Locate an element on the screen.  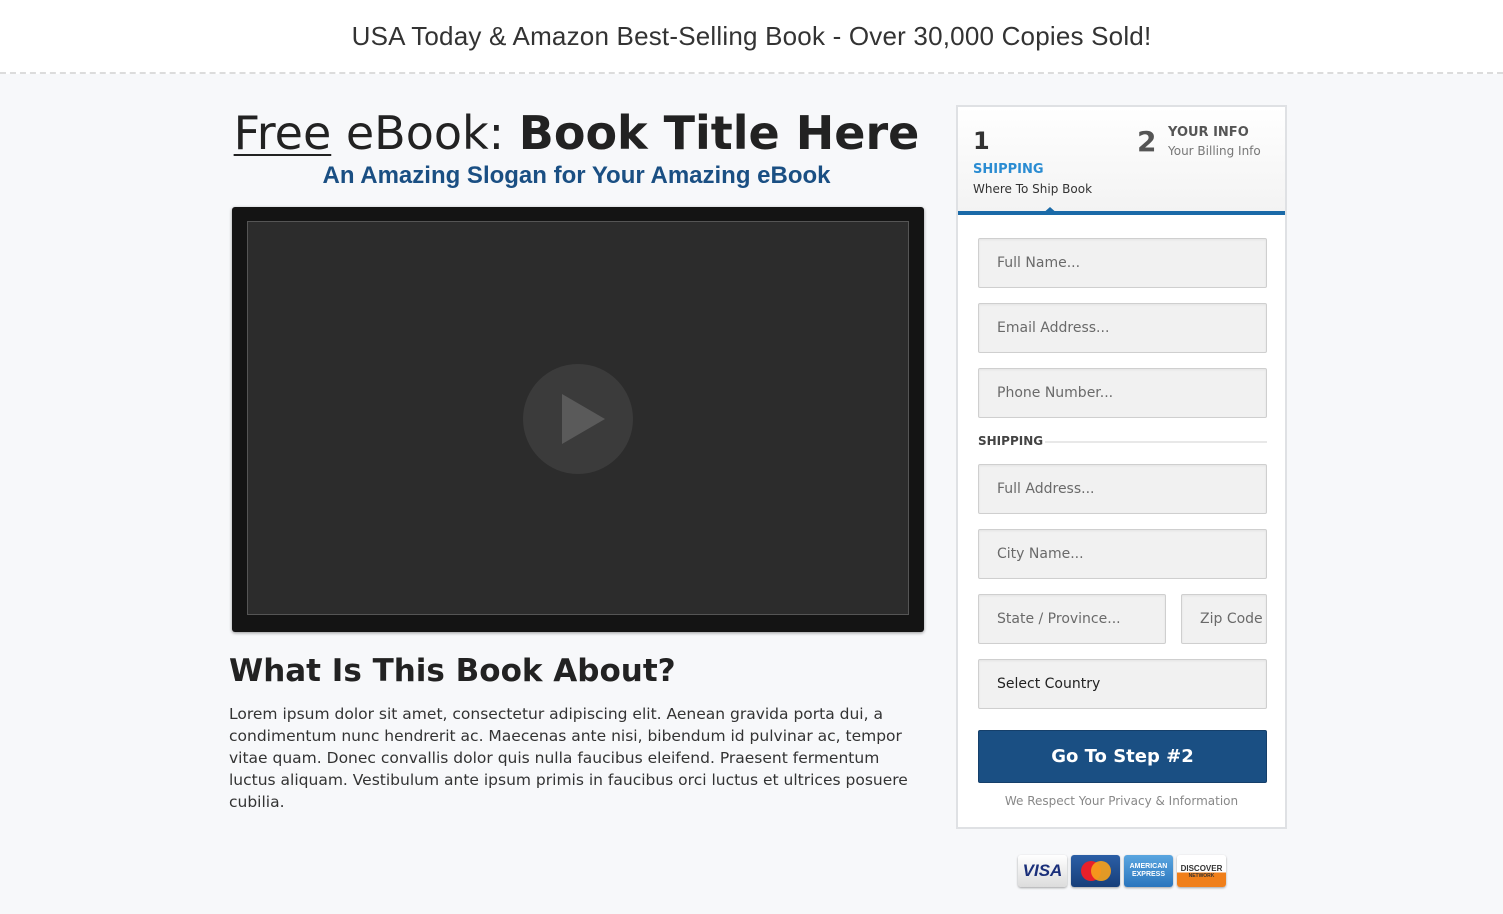
title-free: Free is located at coordinates (282, 133).